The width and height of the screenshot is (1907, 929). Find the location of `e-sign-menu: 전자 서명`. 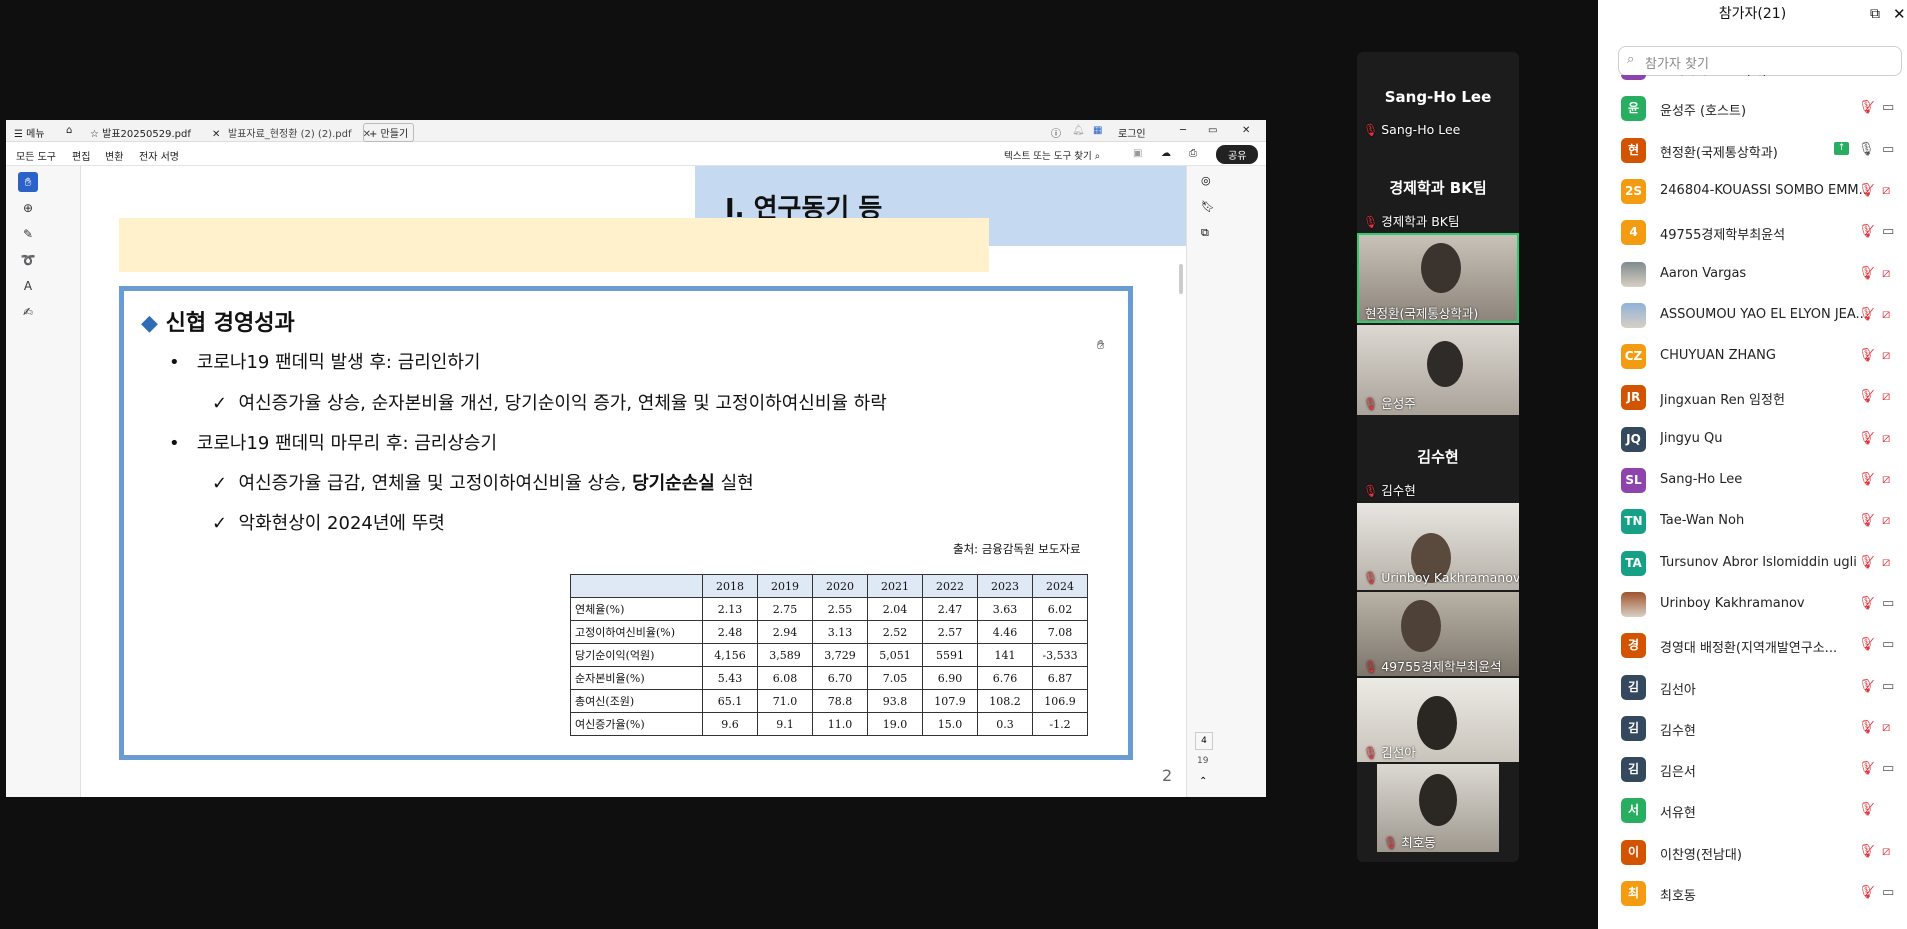

e-sign-menu: 전자 서명 is located at coordinates (159, 155).